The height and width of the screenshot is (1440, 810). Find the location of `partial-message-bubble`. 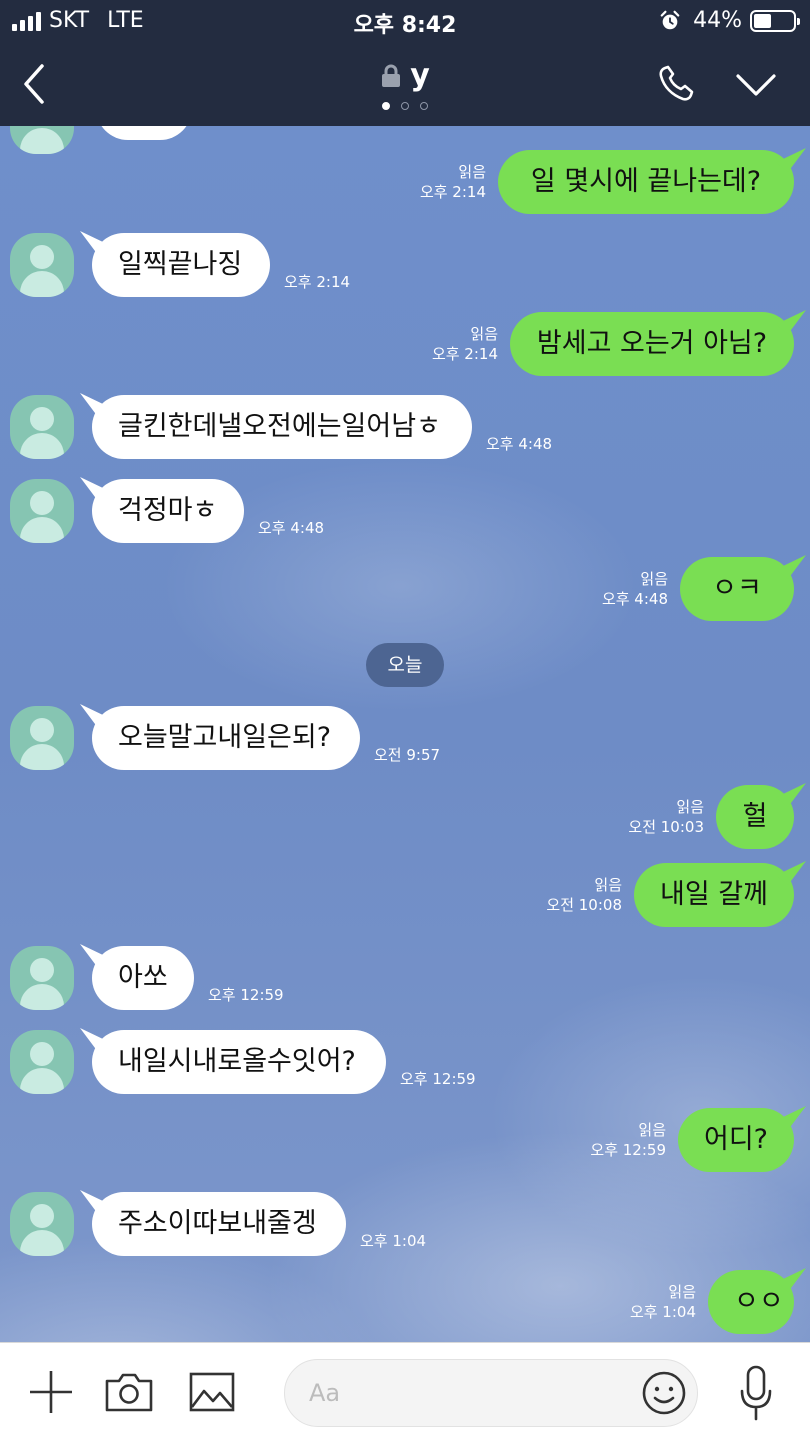

partial-message-bubble is located at coordinates (144, 133).